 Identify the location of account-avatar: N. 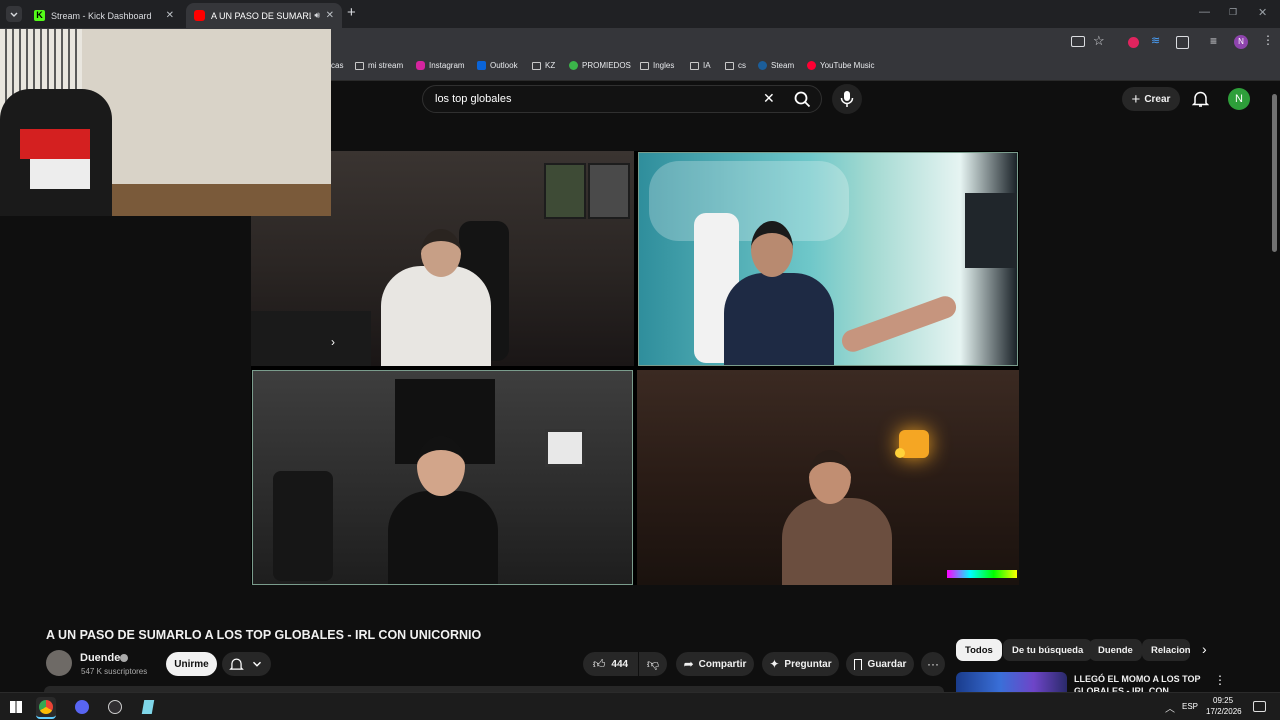
(1239, 99).